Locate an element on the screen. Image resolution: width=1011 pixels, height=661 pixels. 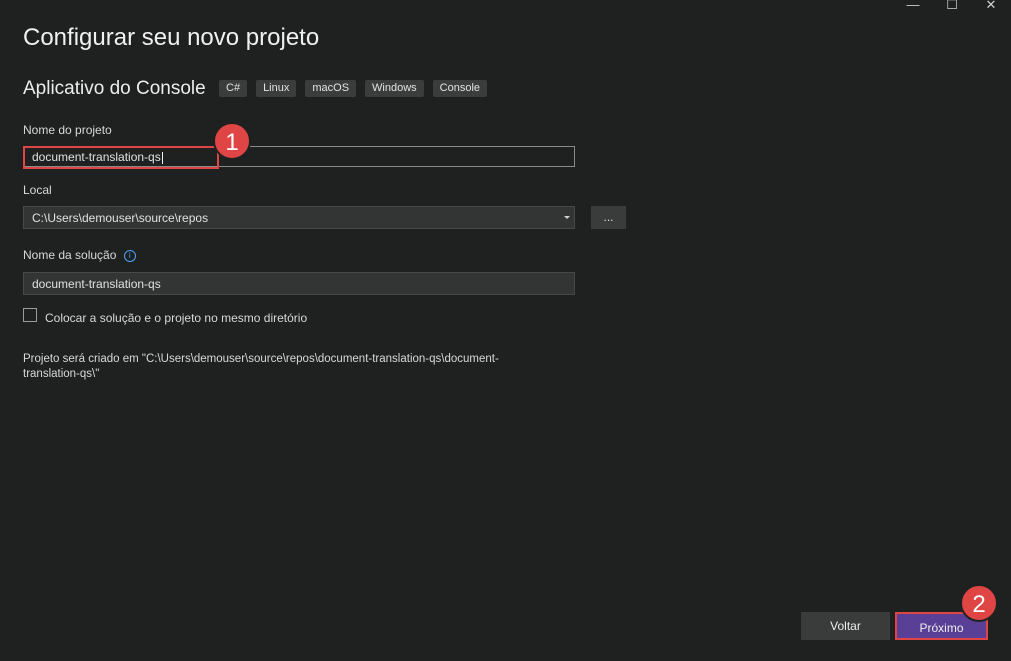
location-label: Local is located at coordinates (37, 190).